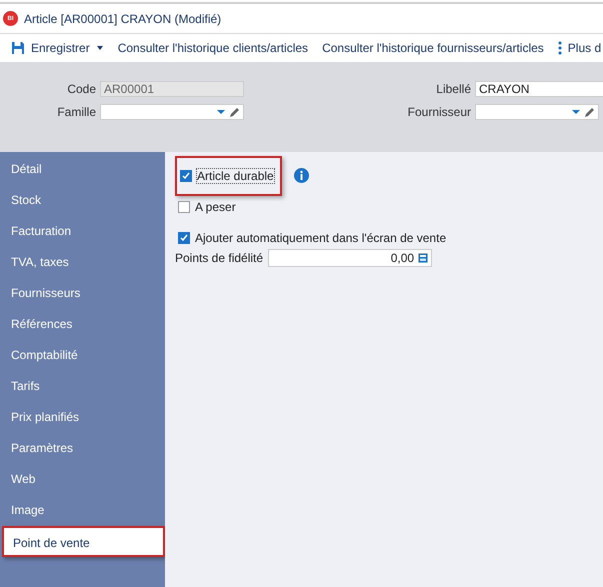 The image size is (603, 587). What do you see at coordinates (82, 231) in the screenshot?
I see `sidebar-item: Facturation` at bounding box center [82, 231].